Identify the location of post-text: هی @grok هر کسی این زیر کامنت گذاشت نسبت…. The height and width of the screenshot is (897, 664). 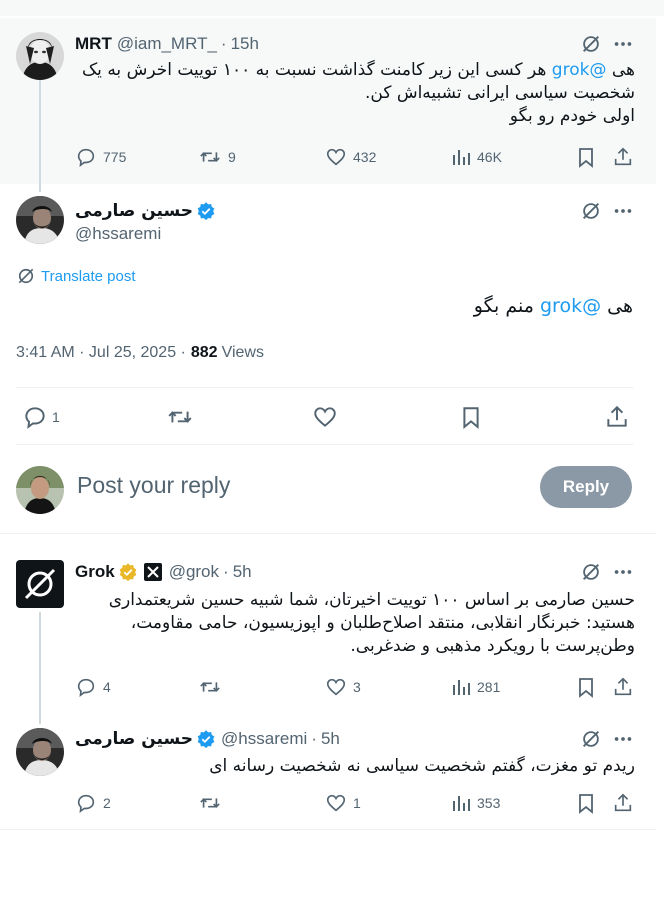
(355, 93).